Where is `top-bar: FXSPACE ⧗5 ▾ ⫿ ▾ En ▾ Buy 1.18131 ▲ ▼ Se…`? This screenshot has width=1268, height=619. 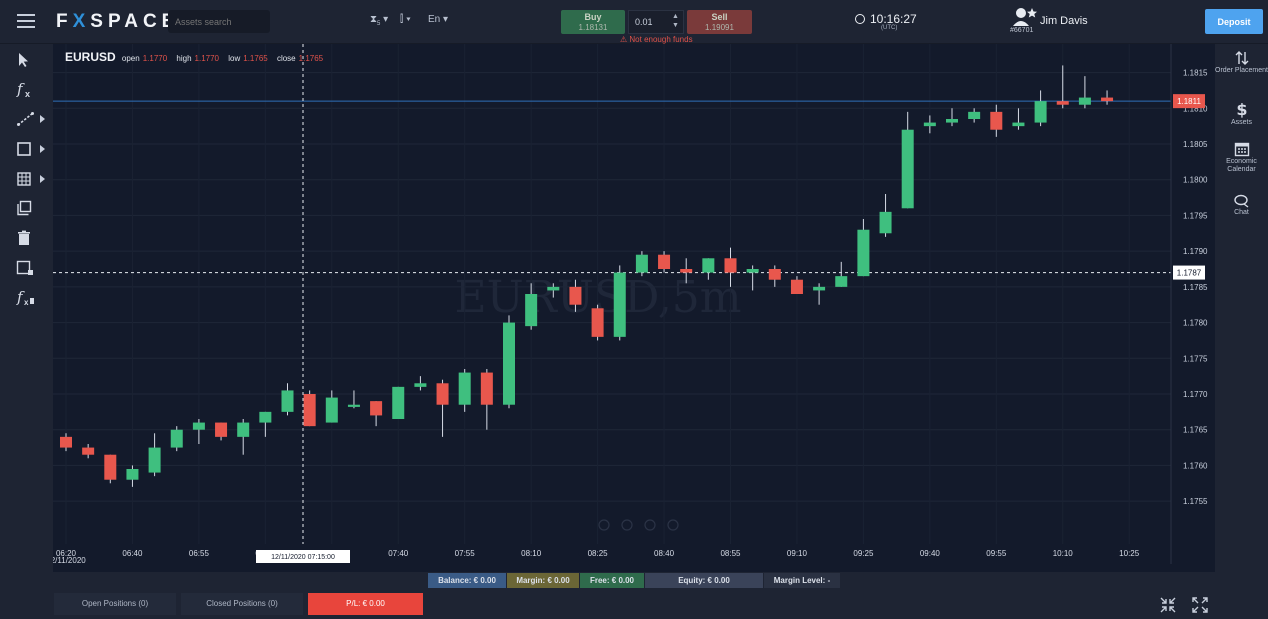 top-bar: FXSPACE ⧗5 ▾ ⫿ ▾ En ▾ Buy 1.18131 ▲ ▼ Se… is located at coordinates (634, 22).